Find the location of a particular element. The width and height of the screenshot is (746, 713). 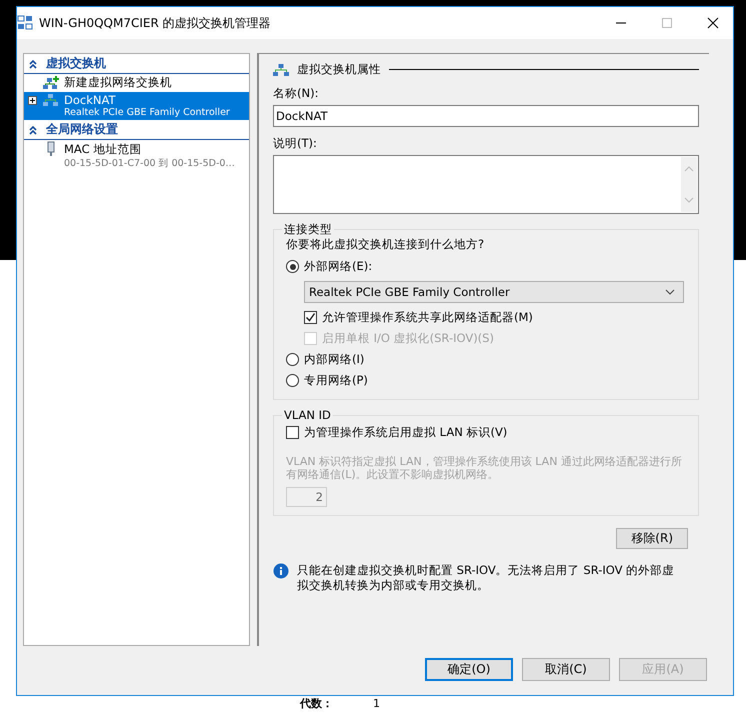

info-text: 只能在创建虚拟交换机时配置 SR-IOV。无法将启用了 SR-IOV 的外部虚拟交换机转换为内部或专用交换机。 is located at coordinates (486, 578).